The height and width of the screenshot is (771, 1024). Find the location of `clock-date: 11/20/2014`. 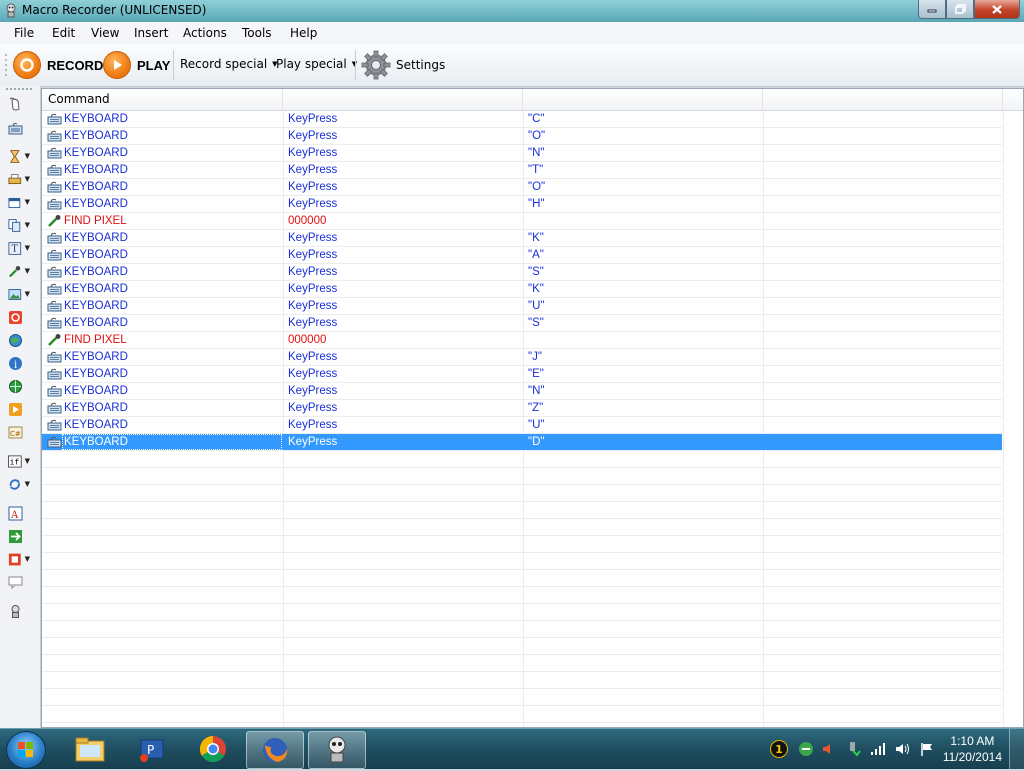

clock-date: 11/20/2014 is located at coordinates (972, 757).